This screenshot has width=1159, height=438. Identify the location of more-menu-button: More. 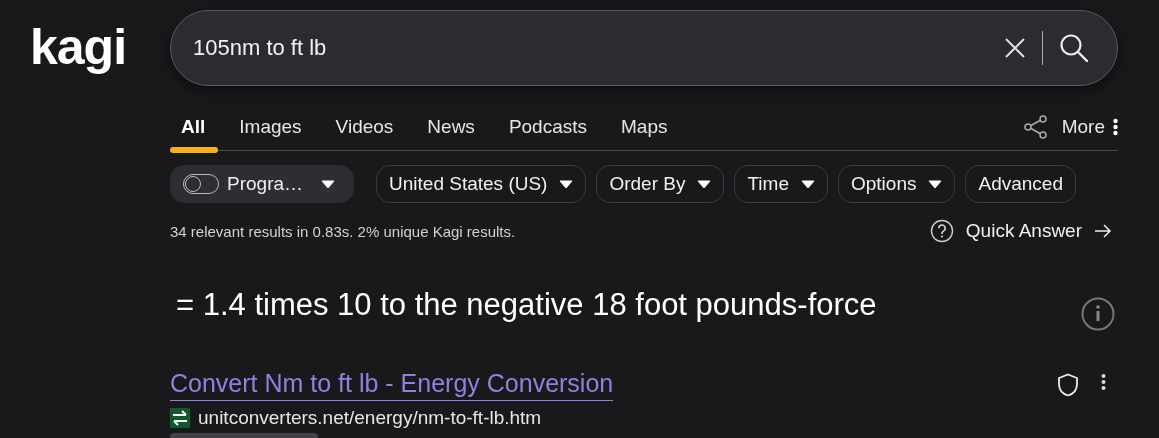
(1089, 127).